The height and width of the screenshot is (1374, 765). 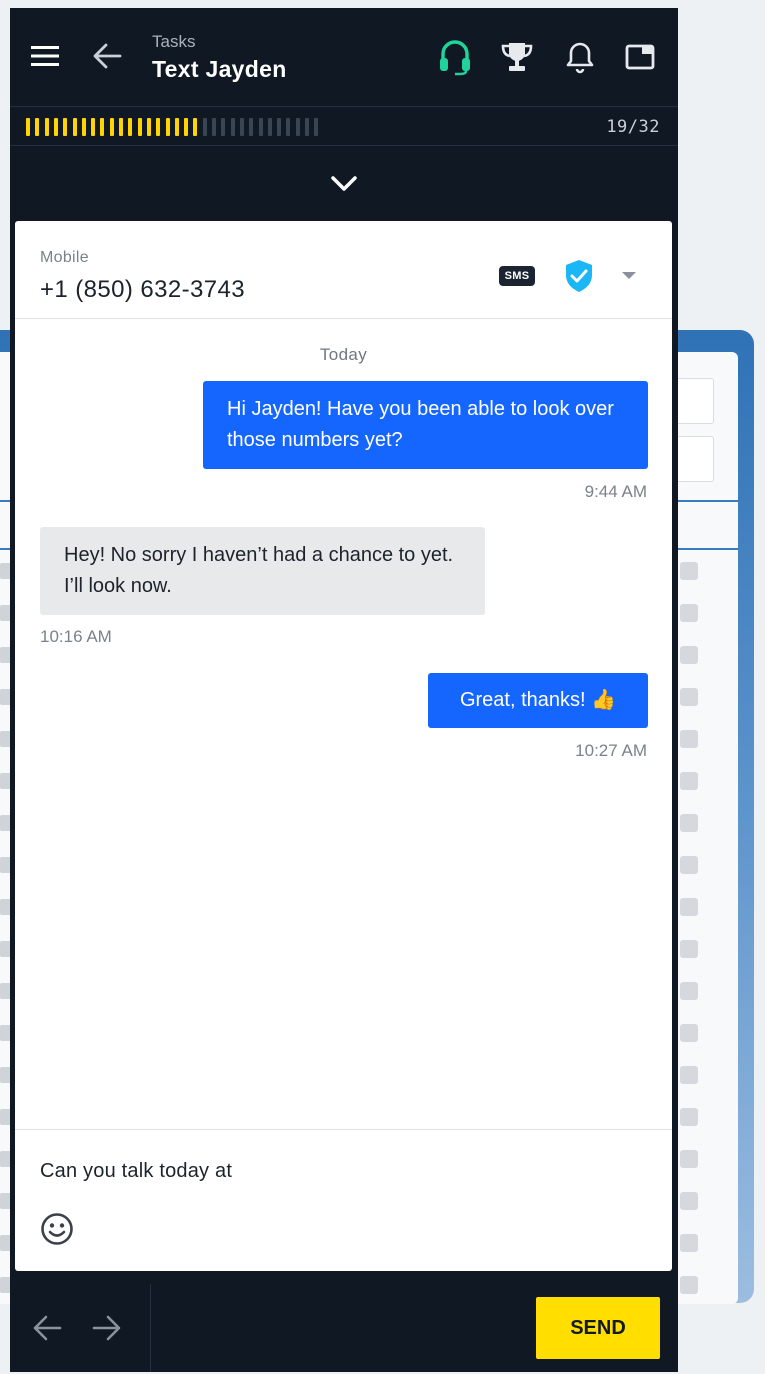 I want to click on next-arrow-icon, so click(x=107, y=1328).